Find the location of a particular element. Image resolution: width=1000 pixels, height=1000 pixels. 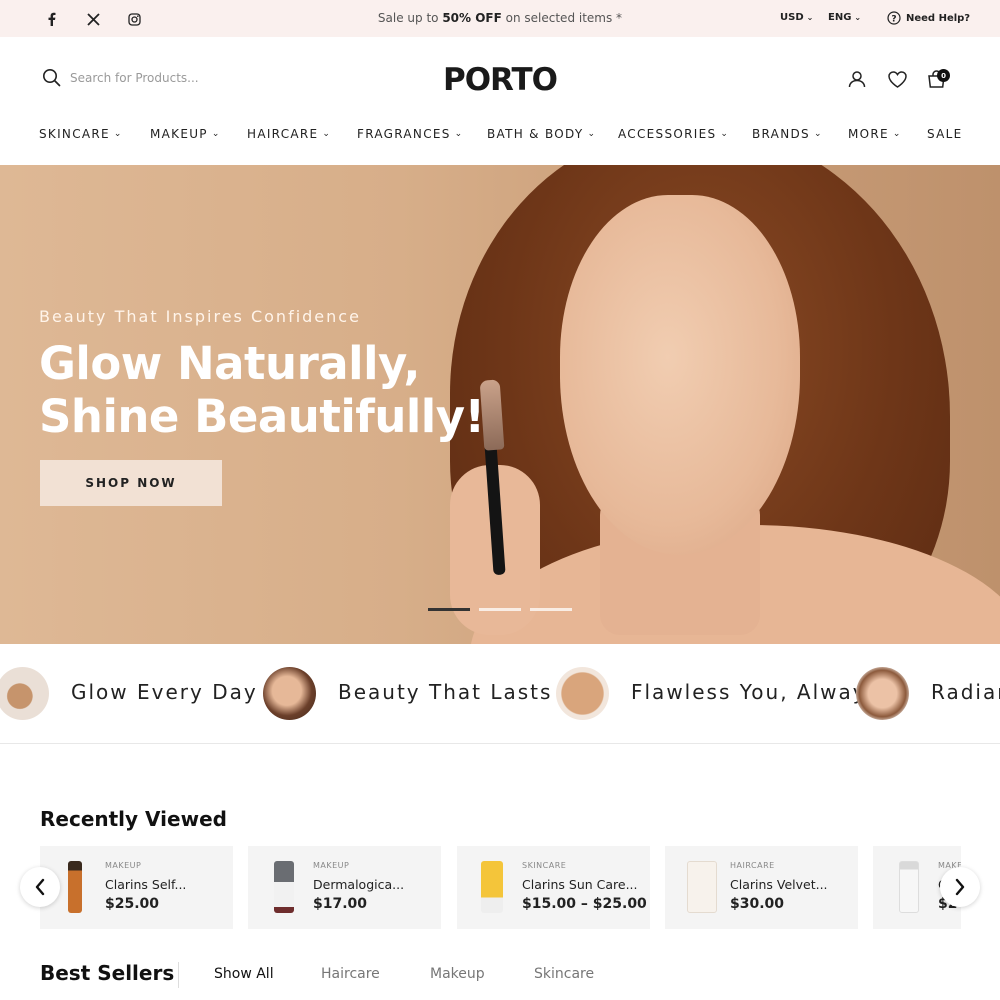

search-bar is located at coordinates (136, 77).